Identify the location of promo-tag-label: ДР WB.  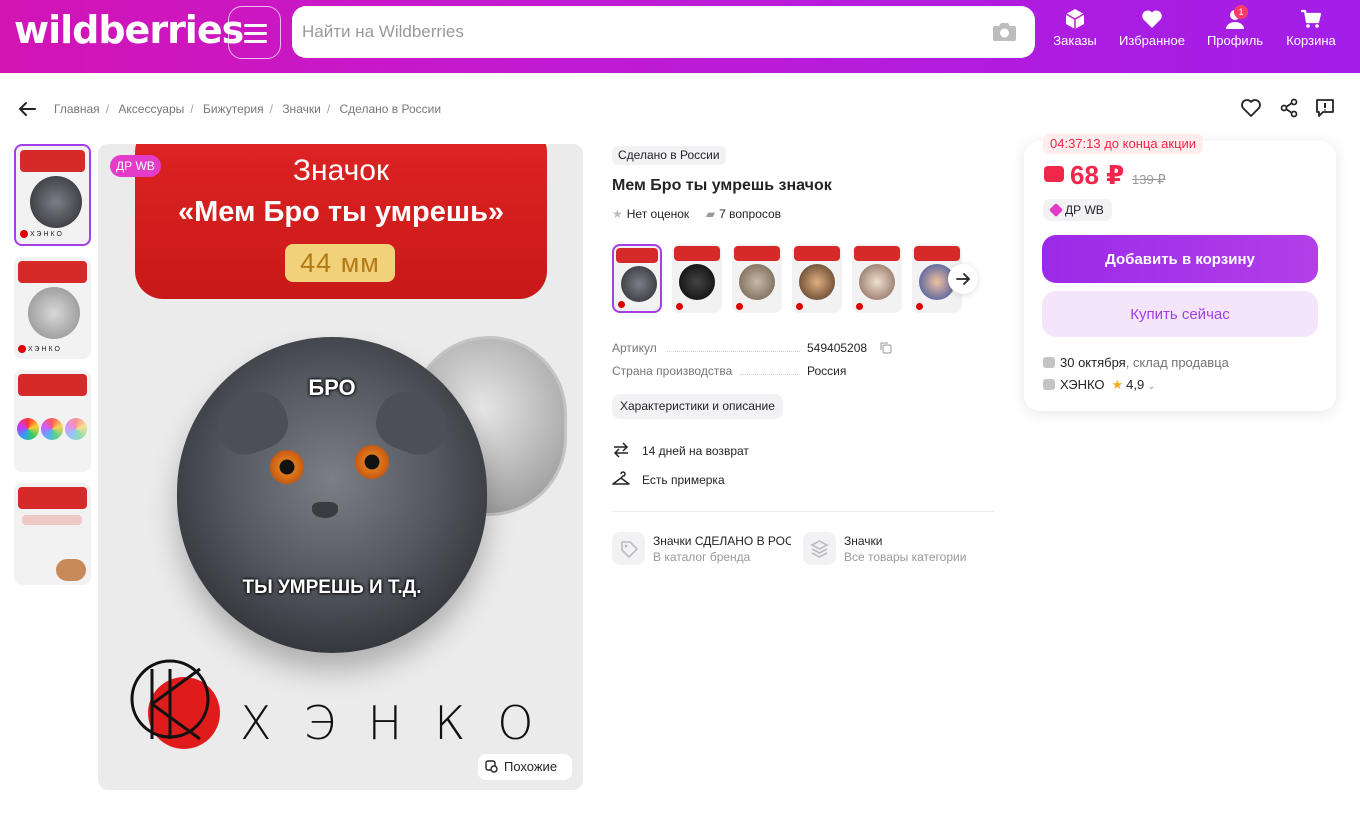
(1084, 210).